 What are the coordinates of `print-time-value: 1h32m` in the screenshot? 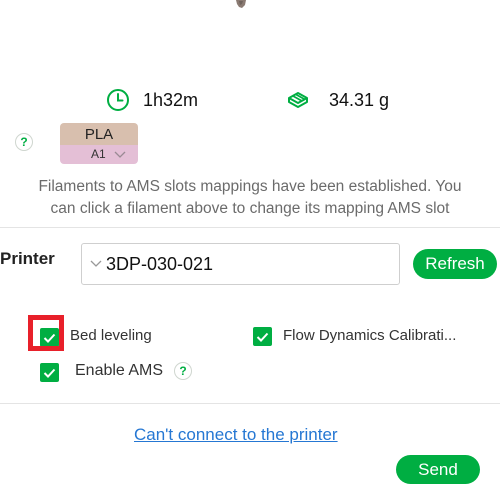 It's located at (171, 99).